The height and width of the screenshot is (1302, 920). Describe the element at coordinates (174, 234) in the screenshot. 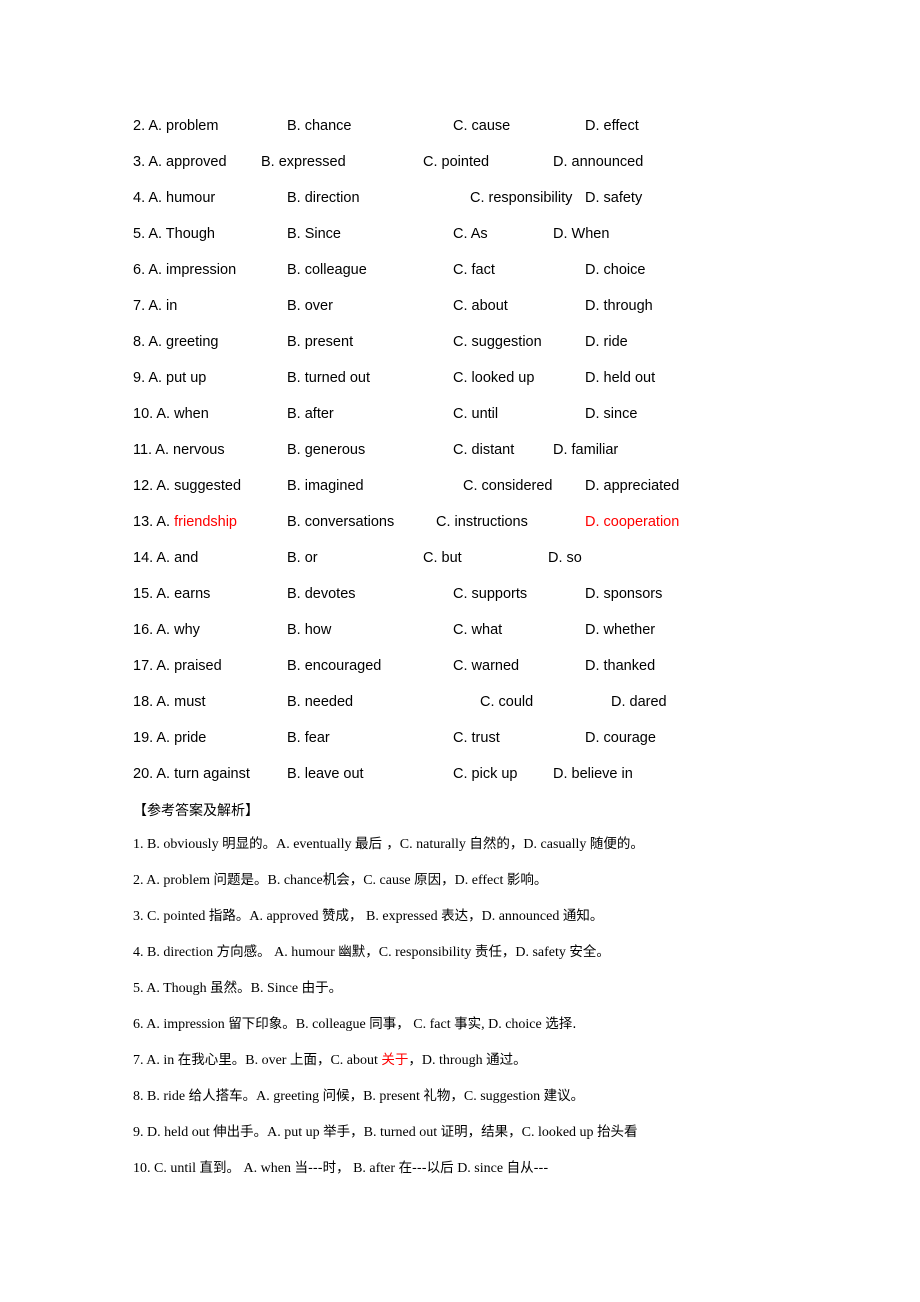

I see `question-option: 5. A. Though` at that location.